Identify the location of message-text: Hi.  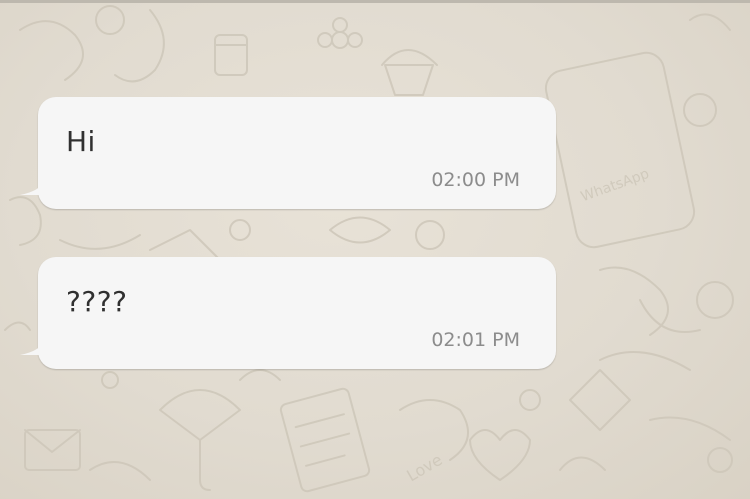
(81, 141).